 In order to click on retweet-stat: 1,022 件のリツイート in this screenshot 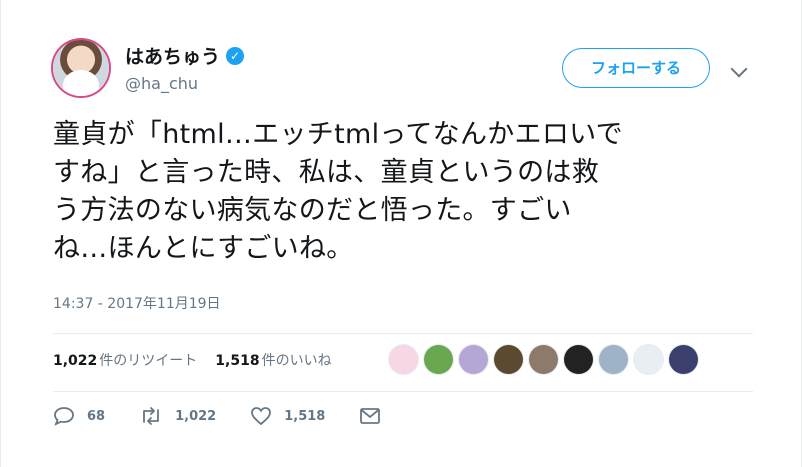, I will do `click(125, 360)`.